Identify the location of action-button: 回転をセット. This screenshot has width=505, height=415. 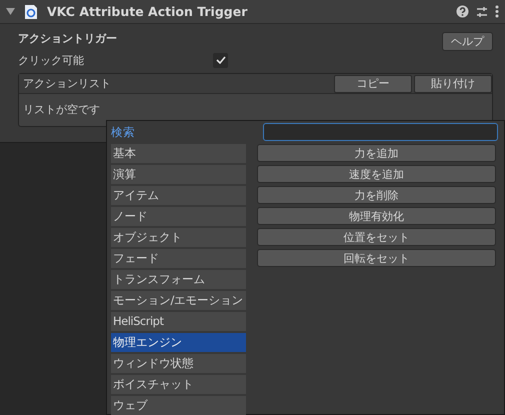
(376, 258).